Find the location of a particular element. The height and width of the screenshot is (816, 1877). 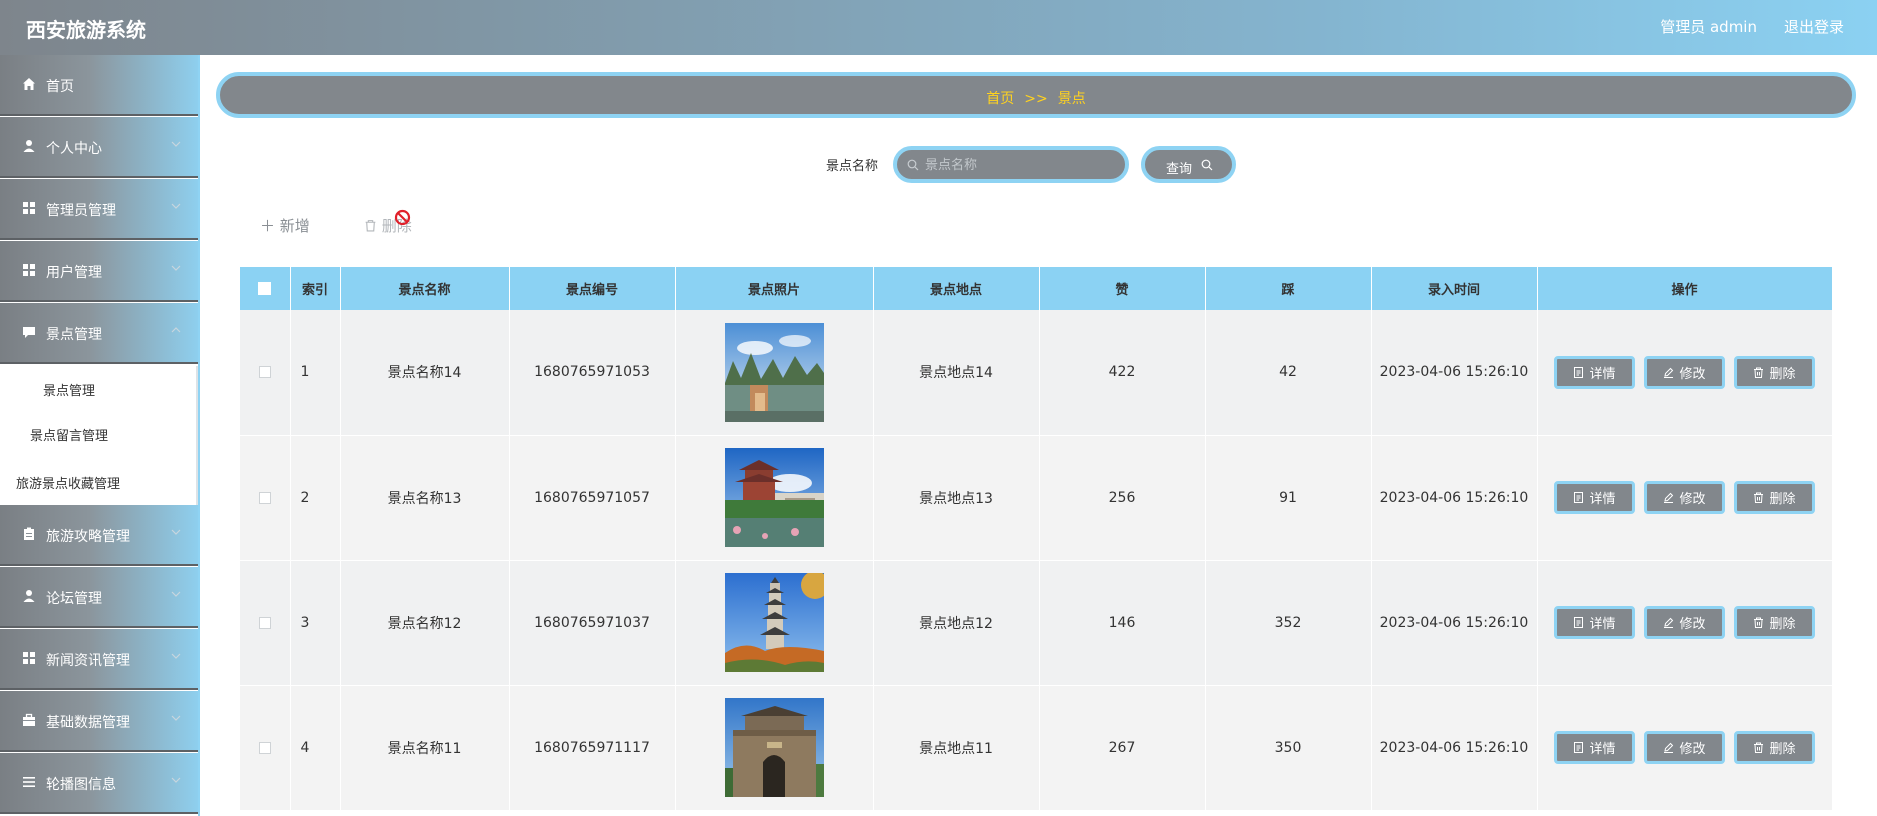

query-button: 查询 is located at coordinates (1188, 164).